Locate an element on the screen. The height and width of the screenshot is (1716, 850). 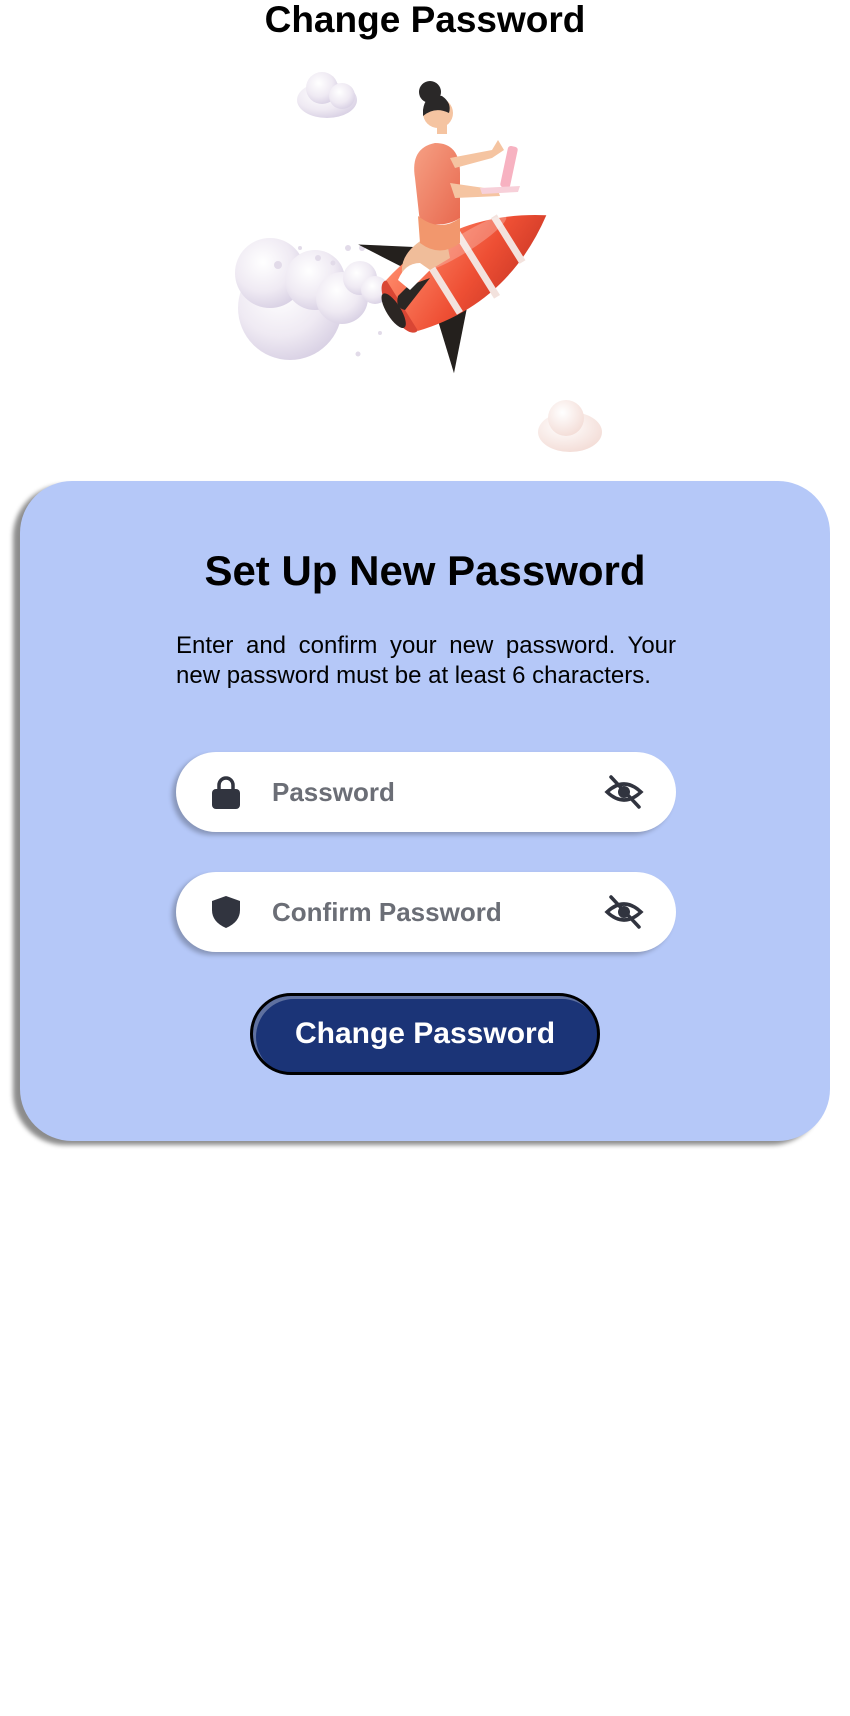
confirm-password-field is located at coordinates (426, 912).